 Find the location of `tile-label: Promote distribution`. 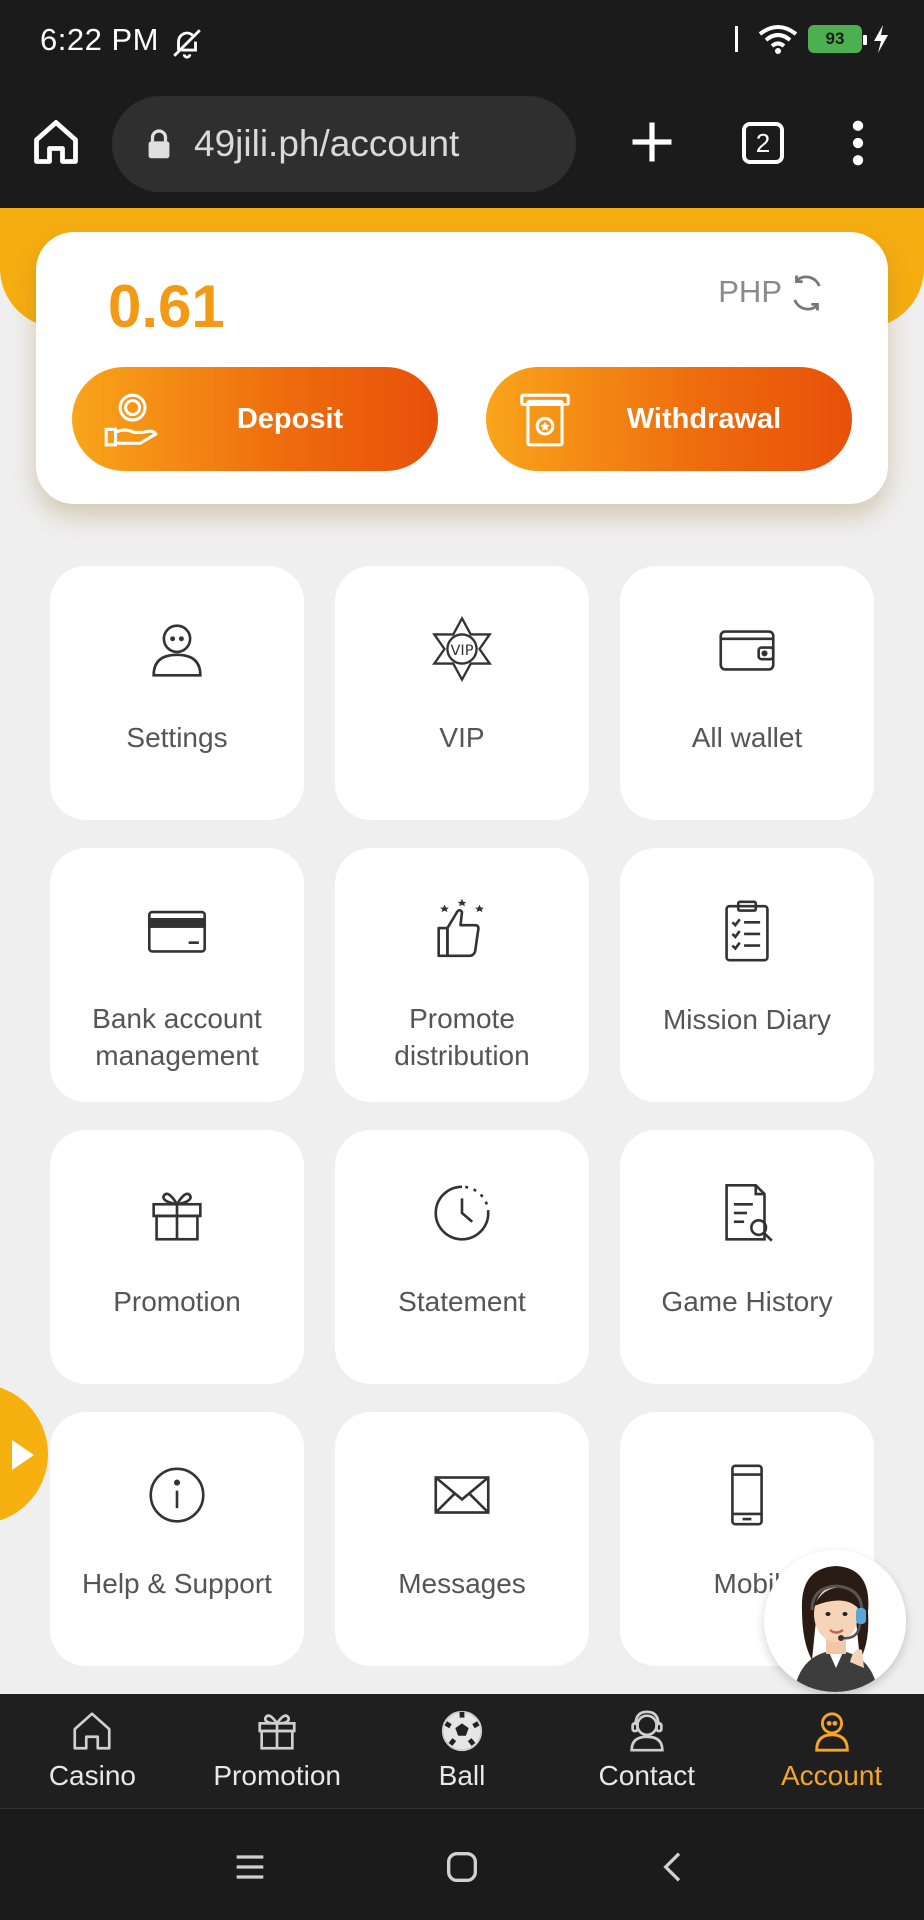

tile-label: Promote distribution is located at coordinates (462, 1037).